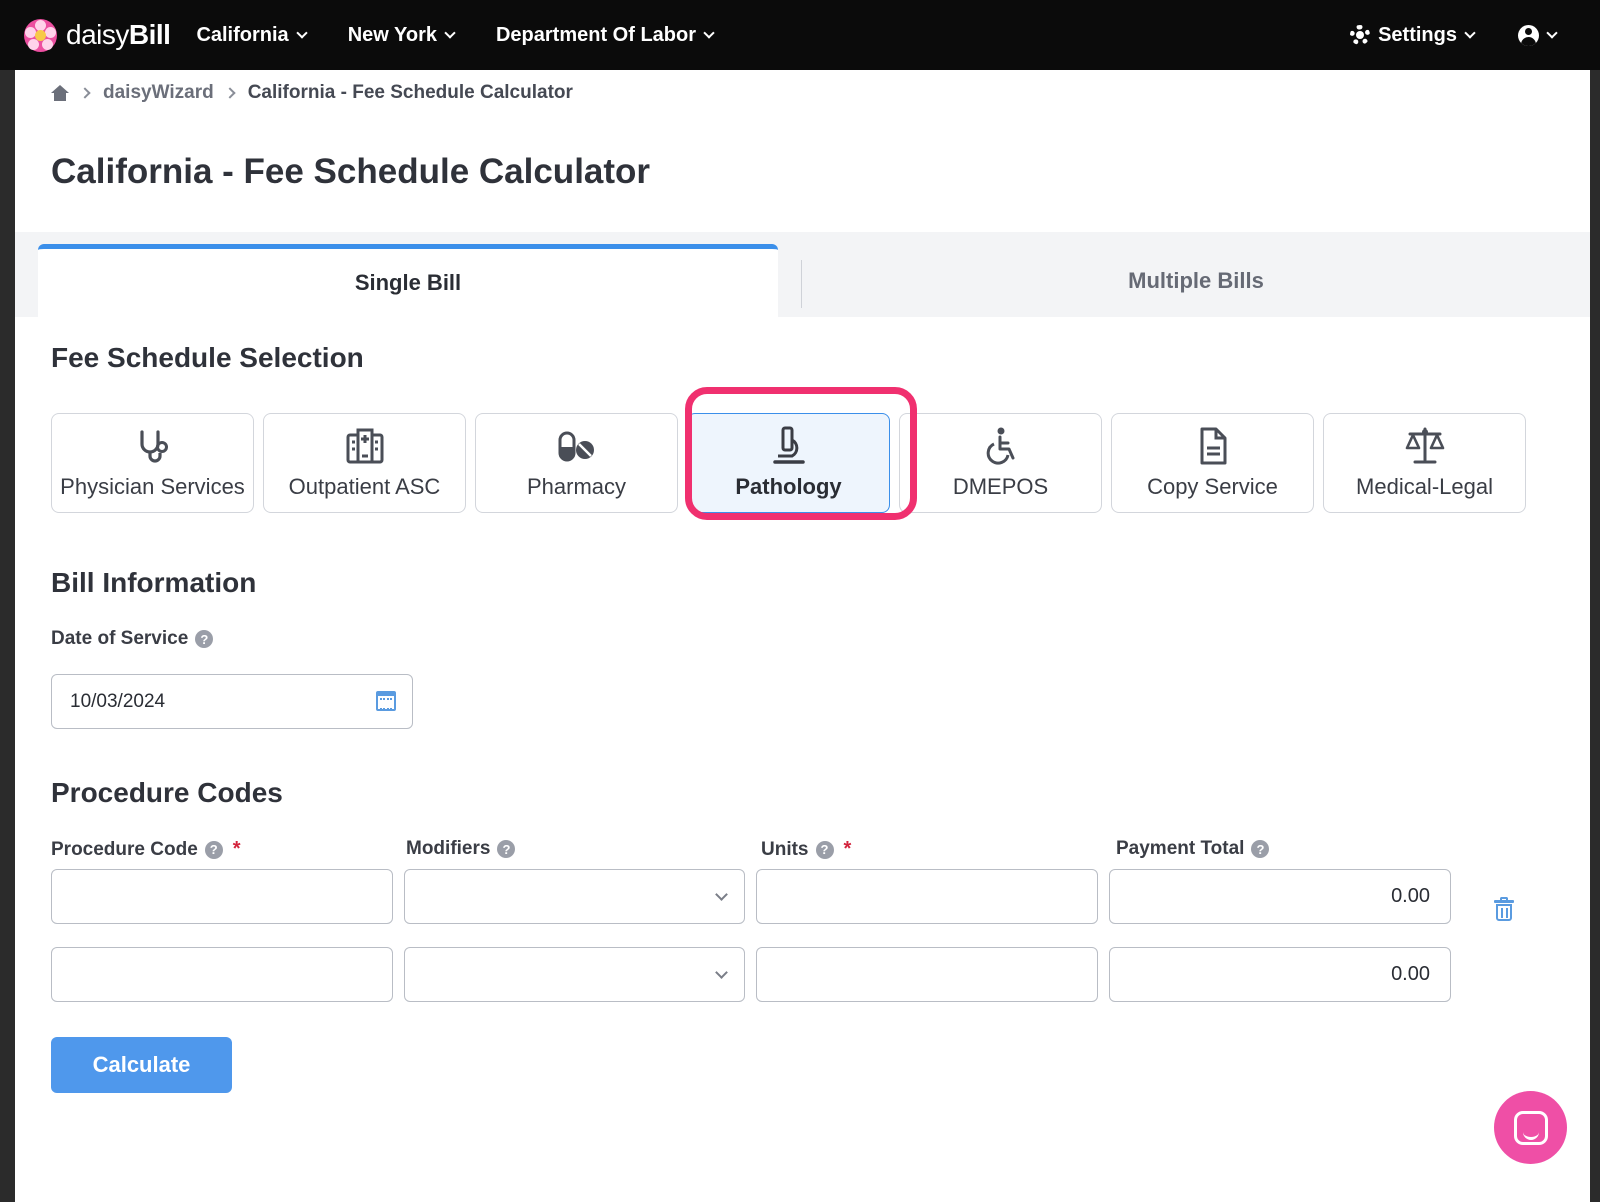 Image resolution: width=1600 pixels, height=1202 pixels. Describe the element at coordinates (118, 34) in the screenshot. I see `brand-name: daisyBill` at that location.